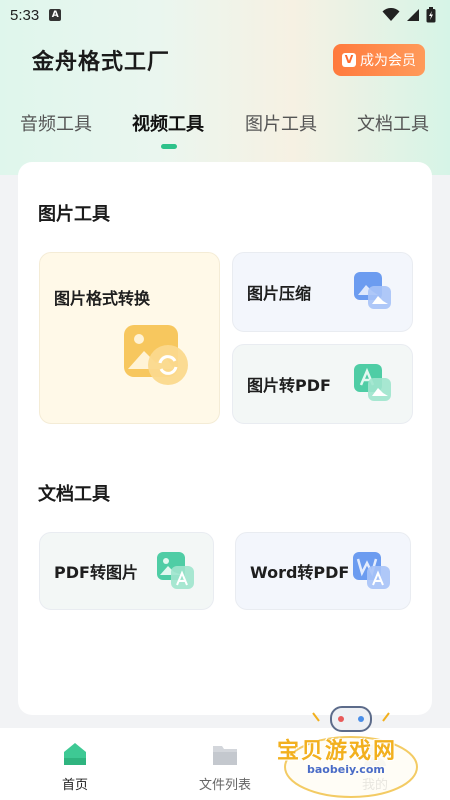 The image size is (450, 800). What do you see at coordinates (55, 15) in the screenshot?
I see `notification-app-icon: A` at bounding box center [55, 15].